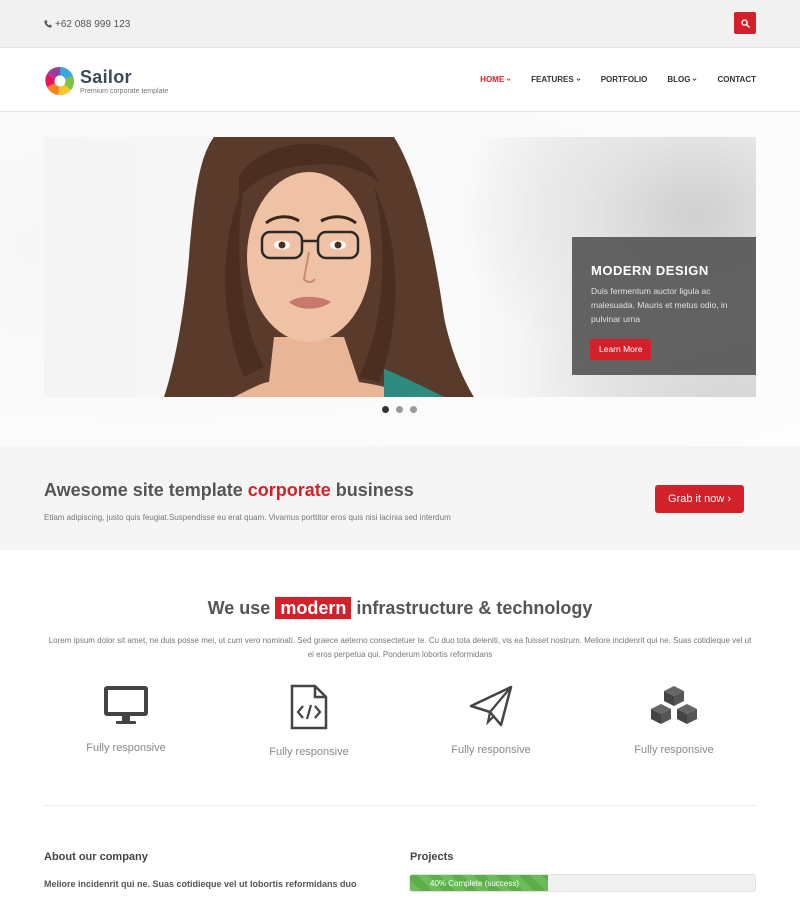  I want to click on cta-title-pre: Awesome site template, so click(146, 490).